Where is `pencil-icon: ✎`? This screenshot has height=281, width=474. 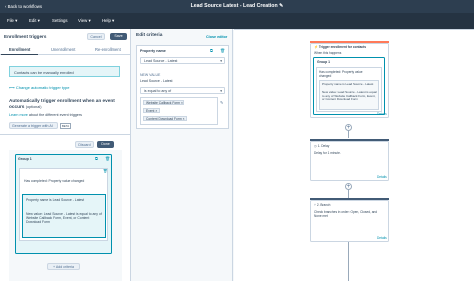
pencil-icon: ✎ is located at coordinates (281, 6).